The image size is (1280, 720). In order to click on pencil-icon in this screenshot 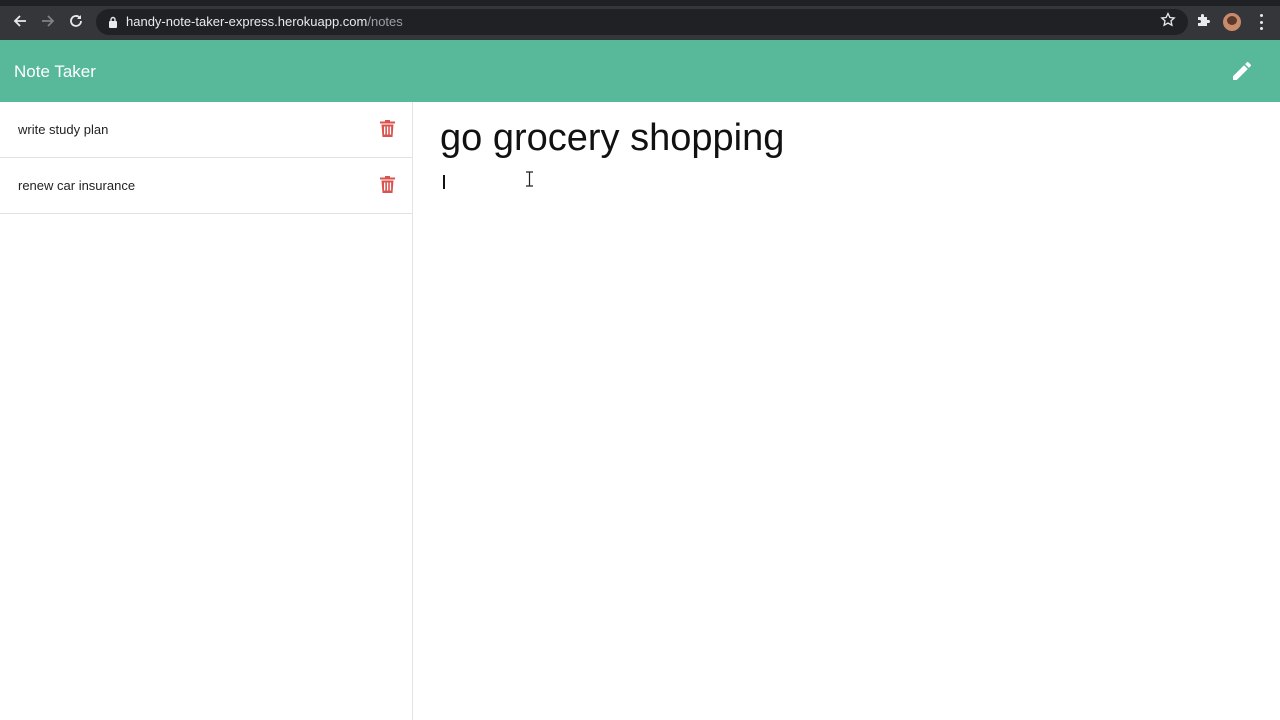, I will do `click(1242, 71)`.